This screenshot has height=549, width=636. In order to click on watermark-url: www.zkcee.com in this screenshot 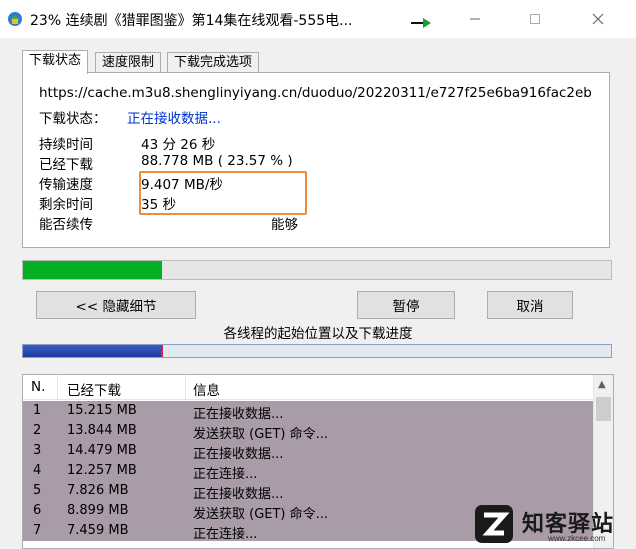, I will do `click(577, 538)`.